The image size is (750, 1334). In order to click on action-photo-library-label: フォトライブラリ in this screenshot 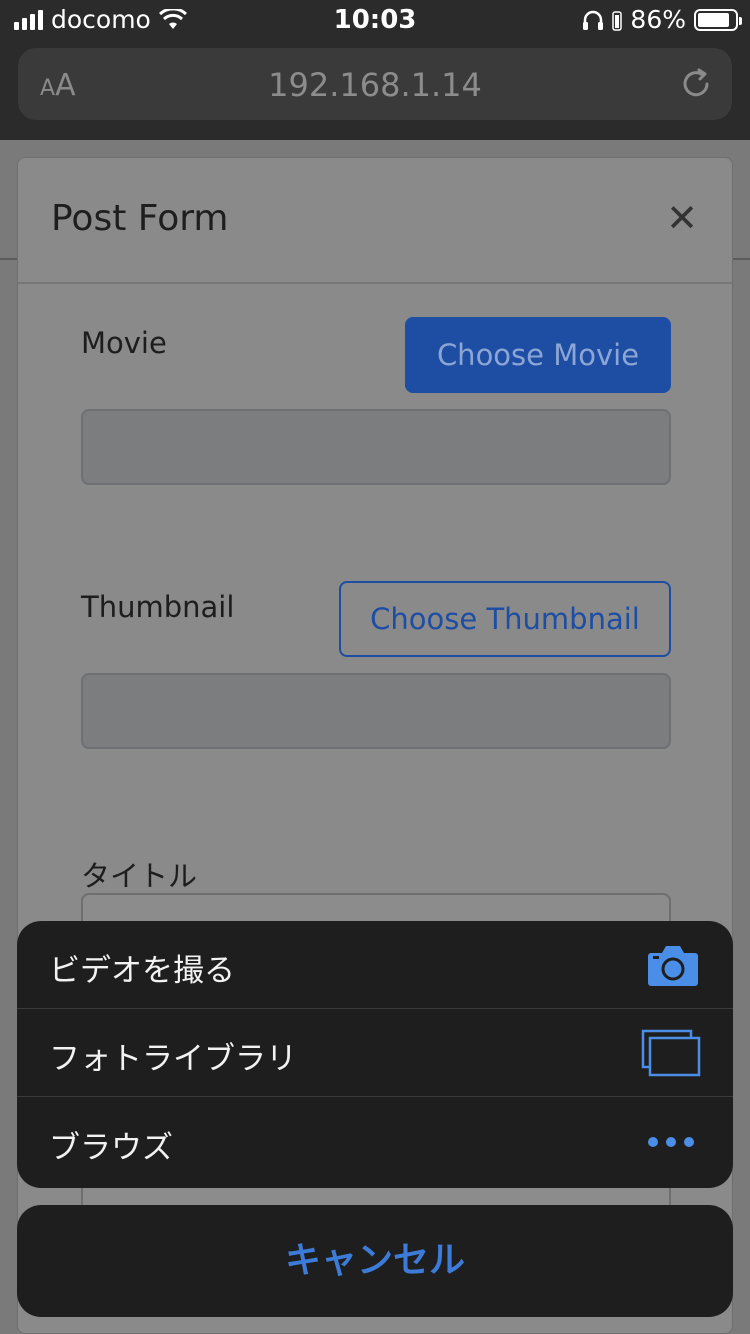, I will do `click(173, 1059)`.